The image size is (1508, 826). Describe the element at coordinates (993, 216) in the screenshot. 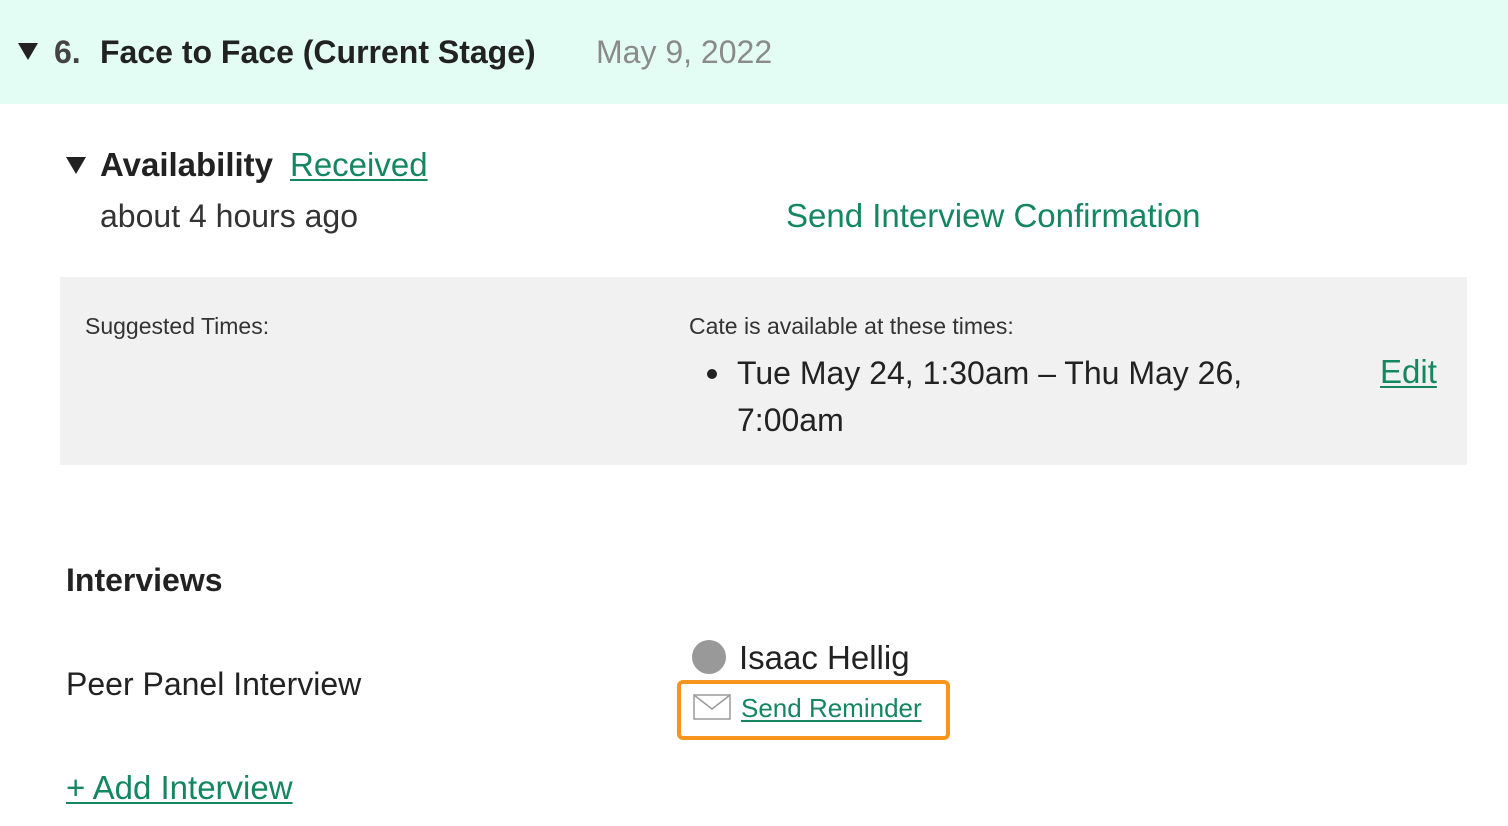

I see `send-interview-confirmation-link: Send Interview Confirmation` at that location.